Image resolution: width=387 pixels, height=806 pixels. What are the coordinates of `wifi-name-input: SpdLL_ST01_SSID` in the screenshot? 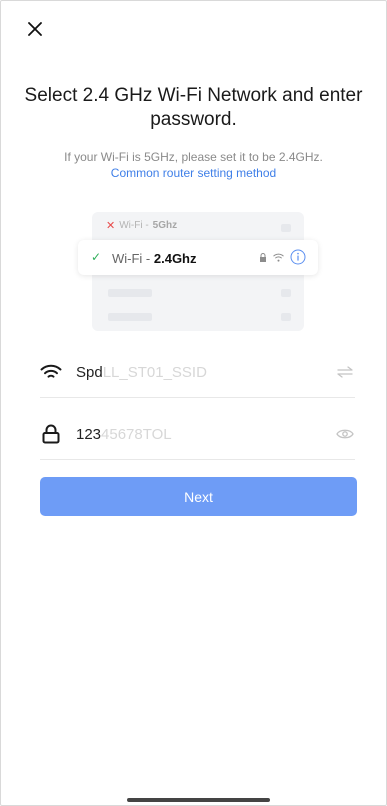 It's located at (205, 372).